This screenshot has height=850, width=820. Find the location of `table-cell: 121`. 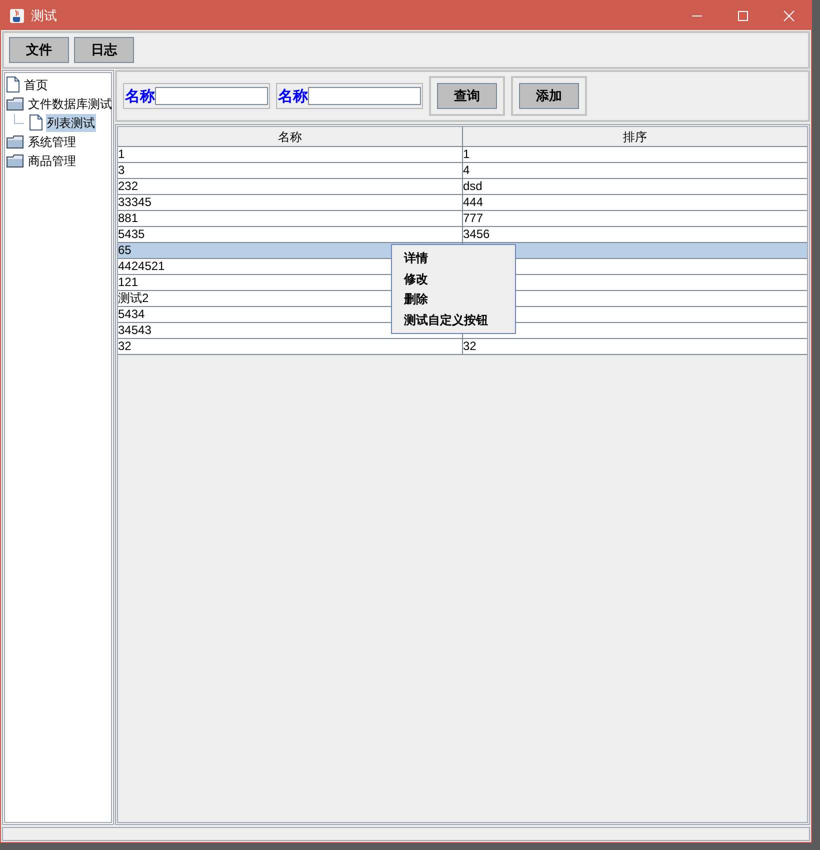

table-cell: 121 is located at coordinates (128, 282).